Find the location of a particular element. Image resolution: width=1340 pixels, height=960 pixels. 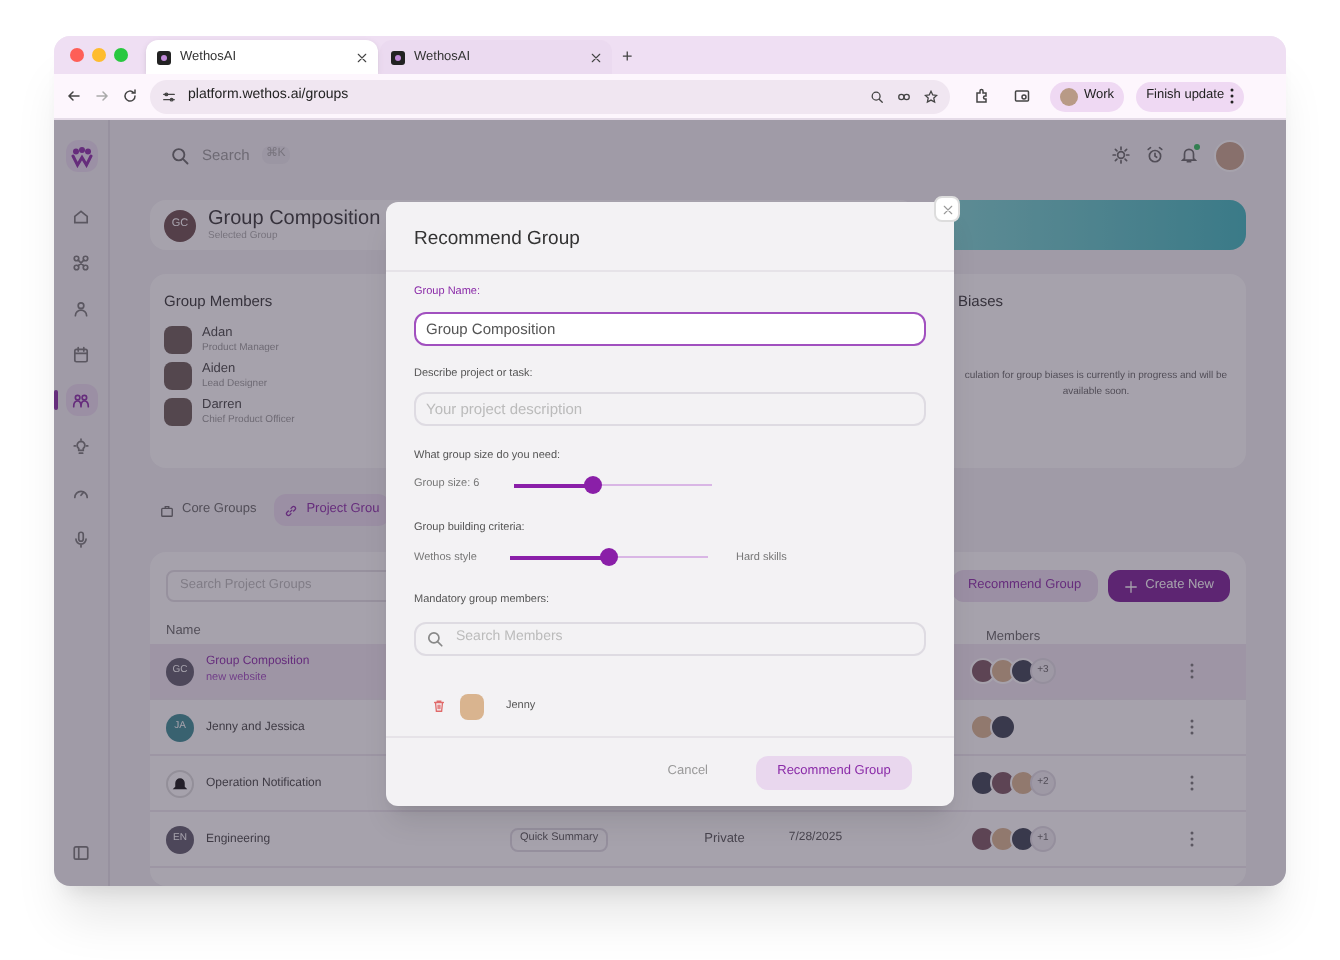

group-name: Group Composition is located at coordinates (294, 219).